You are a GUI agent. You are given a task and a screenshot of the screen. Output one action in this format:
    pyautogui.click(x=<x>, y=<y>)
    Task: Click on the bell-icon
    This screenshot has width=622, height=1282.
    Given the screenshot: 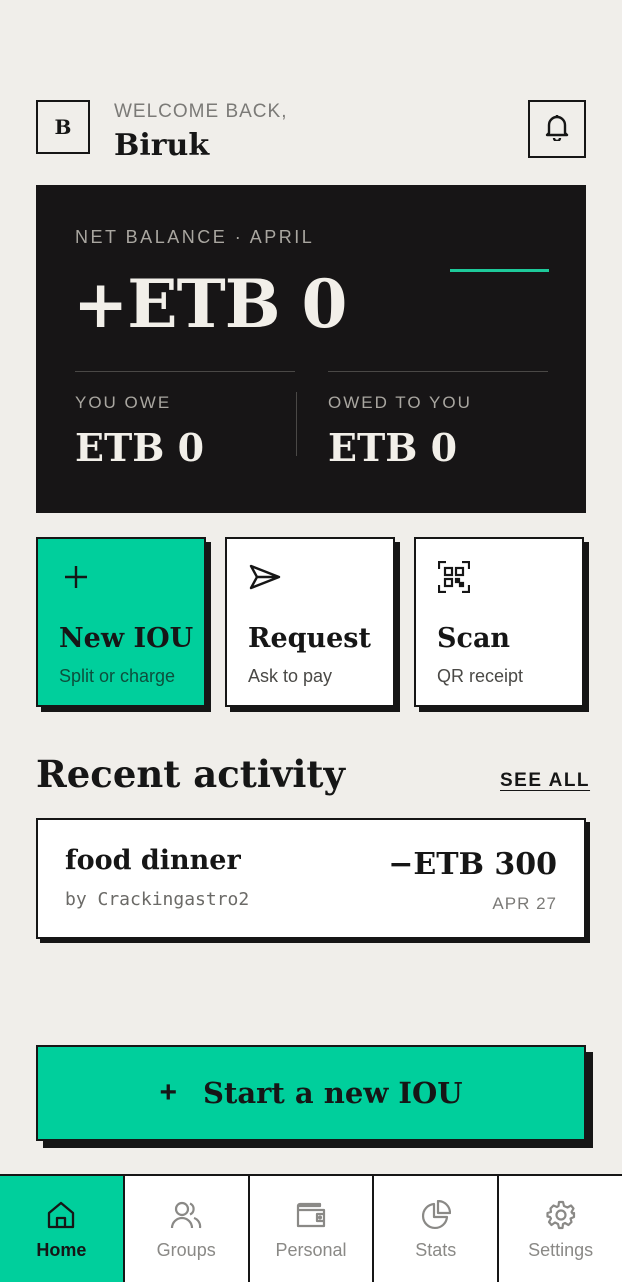 What is the action you would take?
    pyautogui.click(x=557, y=129)
    